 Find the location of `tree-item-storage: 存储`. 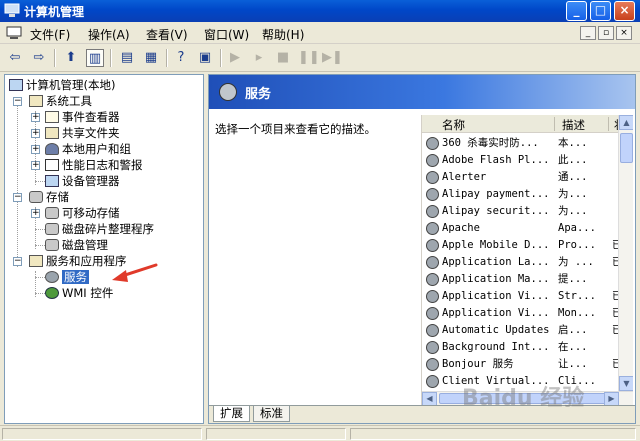

tree-item-storage: 存储 is located at coordinates (49, 197).